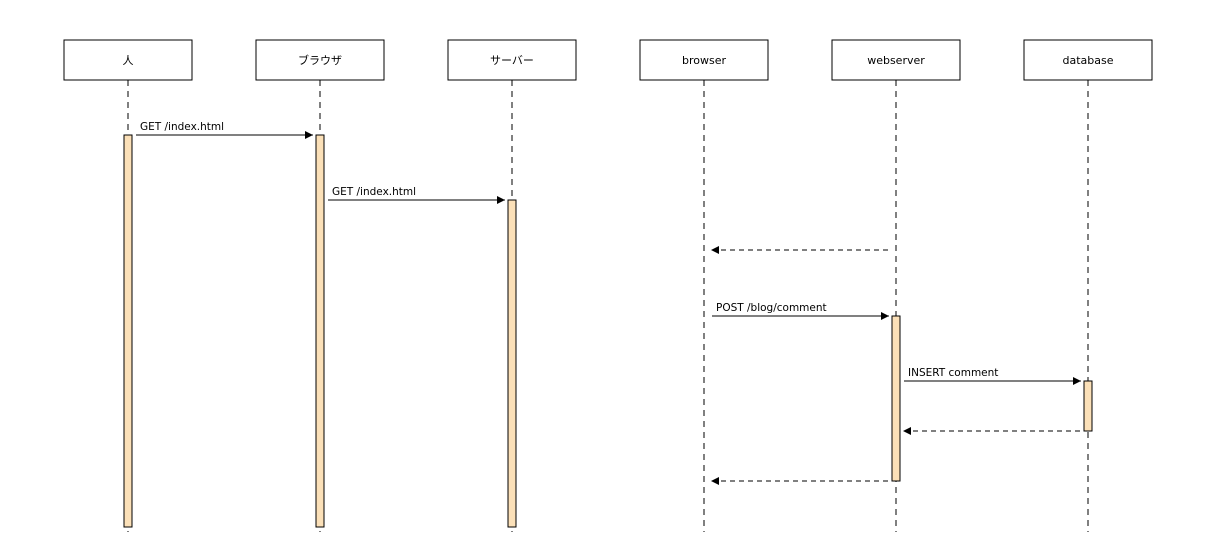 Image resolution: width=1216 pixels, height=555 pixels. What do you see at coordinates (771, 308) in the screenshot?
I see `message-label: POST /blog/comment` at bounding box center [771, 308].